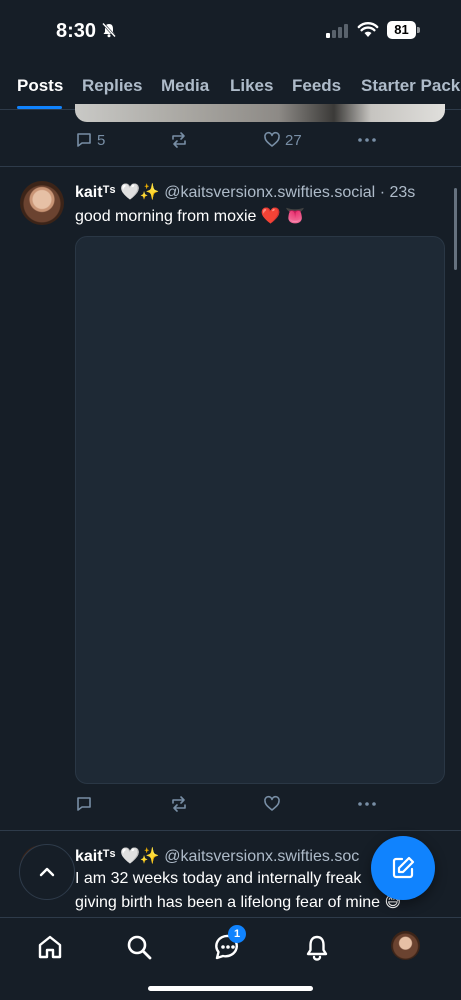 This screenshot has height=1000, width=461. I want to click on post-header: kaitᵀˢ 🤍✨ @kaitsversionx.swifties.soc, so click(217, 856).